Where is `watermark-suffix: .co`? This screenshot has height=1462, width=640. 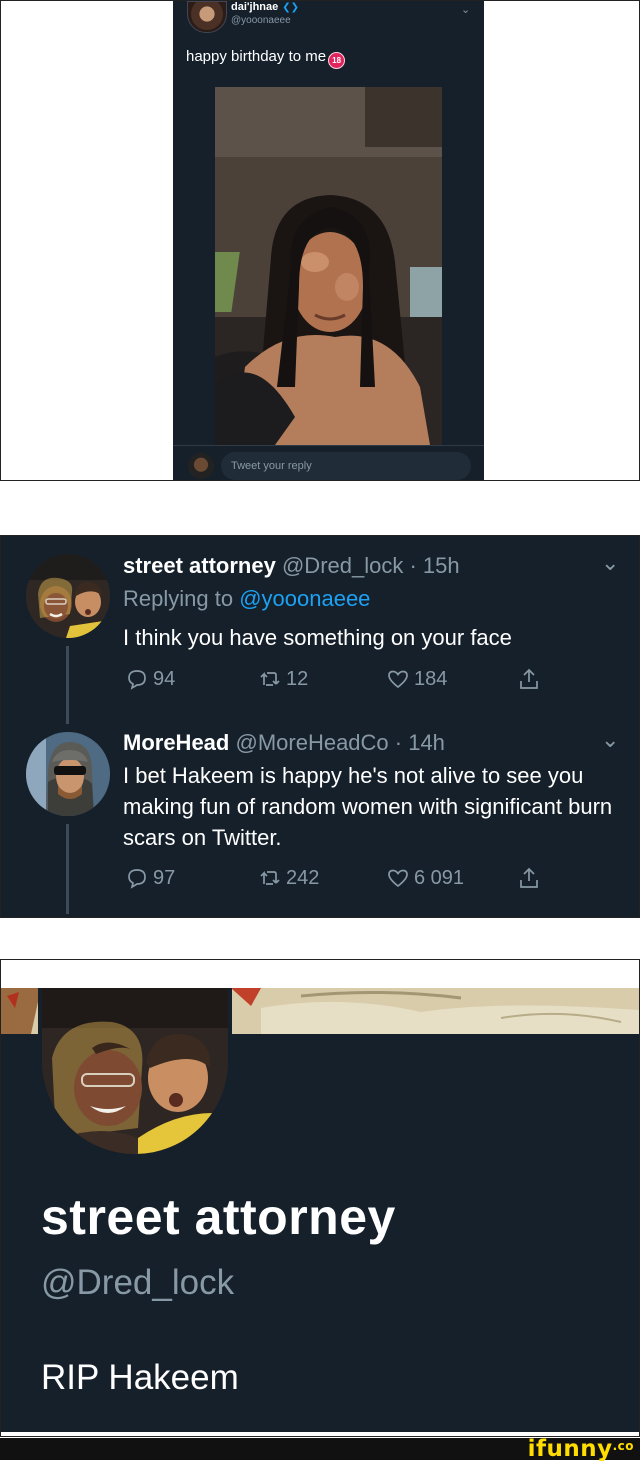 watermark-suffix: .co is located at coordinates (623, 1446).